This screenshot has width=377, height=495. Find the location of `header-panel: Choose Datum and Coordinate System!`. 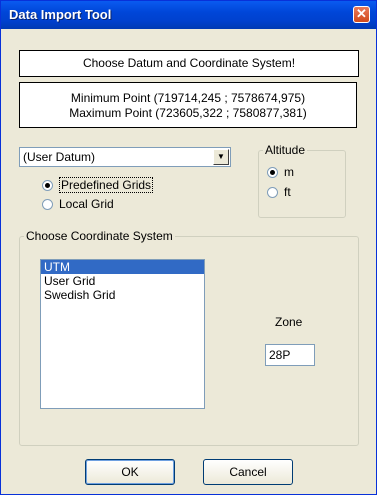

header-panel: Choose Datum and Coordinate System! is located at coordinates (189, 63).